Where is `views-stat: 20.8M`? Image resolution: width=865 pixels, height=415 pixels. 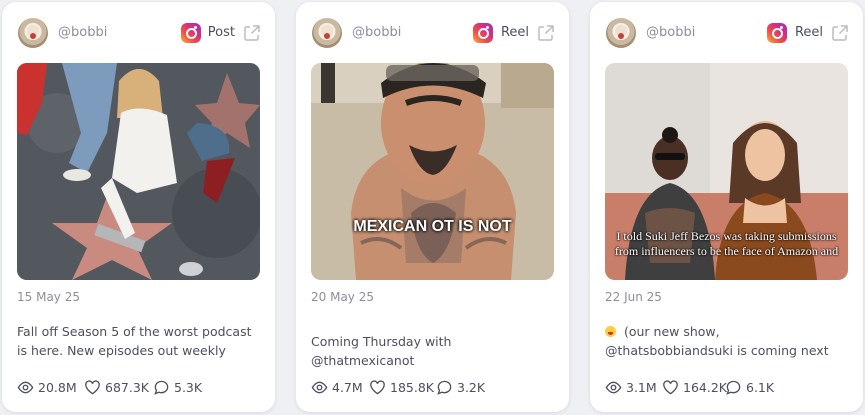 views-stat: 20.8M is located at coordinates (47, 387).